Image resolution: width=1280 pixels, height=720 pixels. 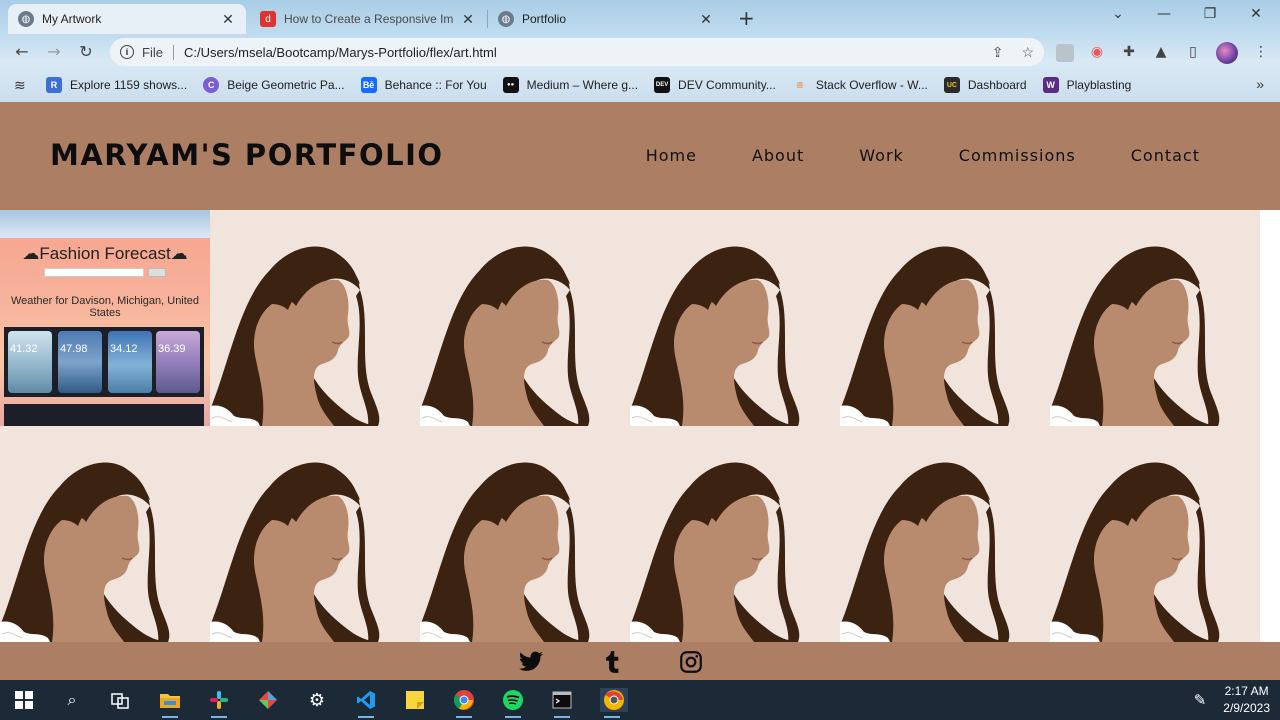 I want to click on puzzle-icon: ✚, so click(x=1129, y=53).